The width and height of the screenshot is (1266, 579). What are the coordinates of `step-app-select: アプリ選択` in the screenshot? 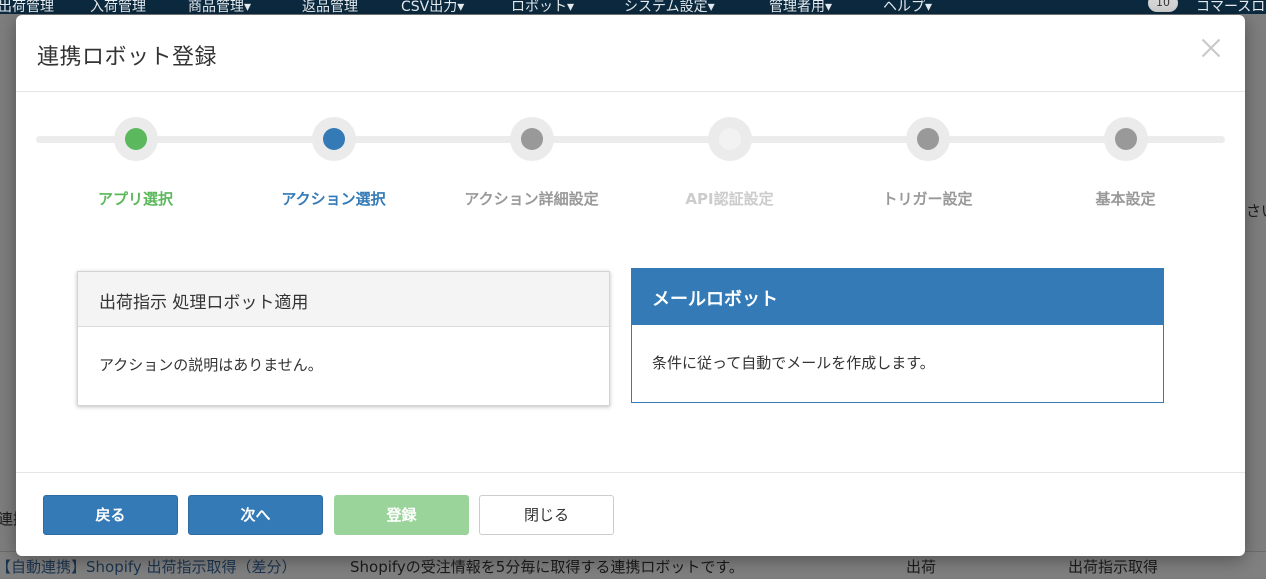 It's located at (135, 172).